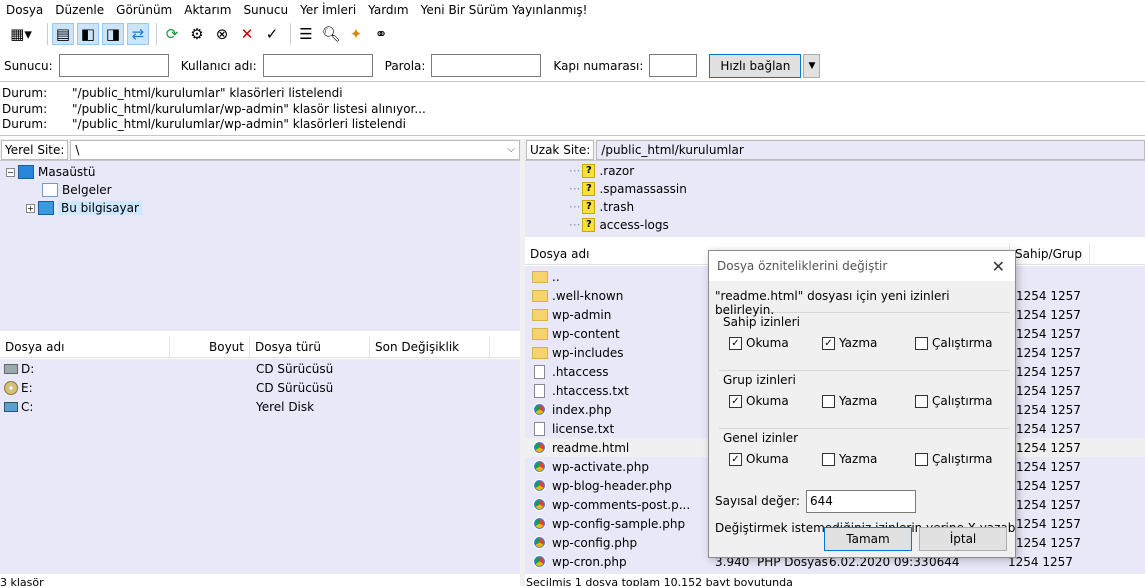 Image resolution: width=1145 pixels, height=586 pixels. What do you see at coordinates (172, 34) in the screenshot?
I see `refresh-icon: ⟳` at bounding box center [172, 34].